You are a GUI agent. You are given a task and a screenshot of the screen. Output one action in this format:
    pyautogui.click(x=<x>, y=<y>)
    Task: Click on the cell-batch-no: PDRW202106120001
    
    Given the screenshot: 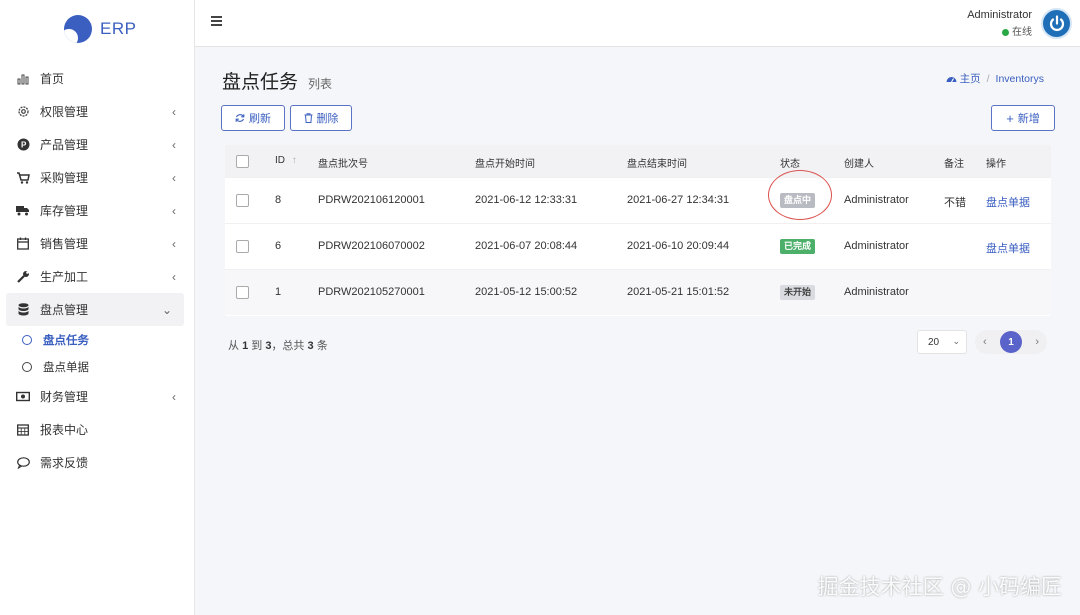 What is the action you would take?
    pyautogui.click(x=371, y=200)
    